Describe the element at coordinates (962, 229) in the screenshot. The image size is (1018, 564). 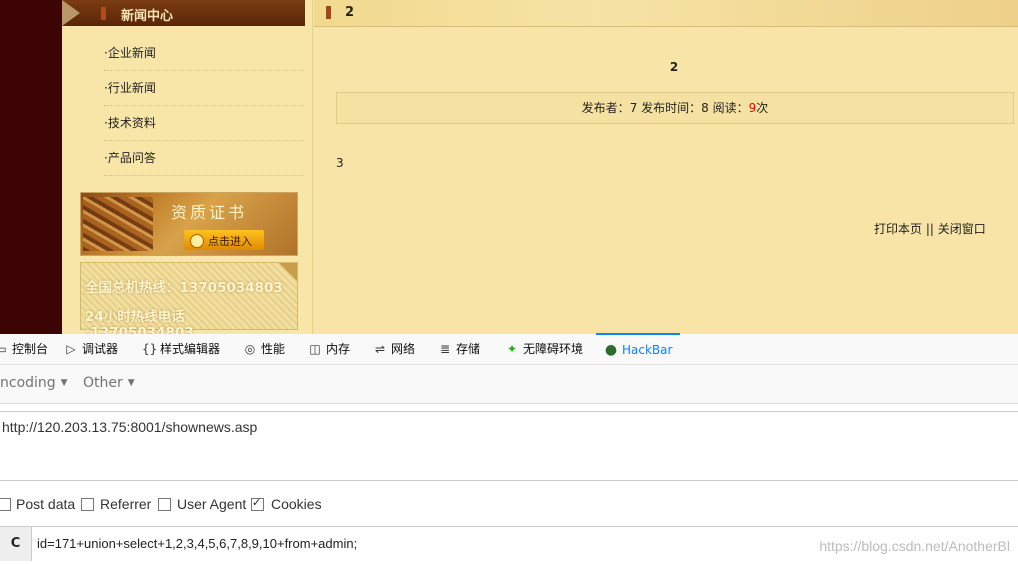
I see `close-window-link: 关闭窗口` at that location.